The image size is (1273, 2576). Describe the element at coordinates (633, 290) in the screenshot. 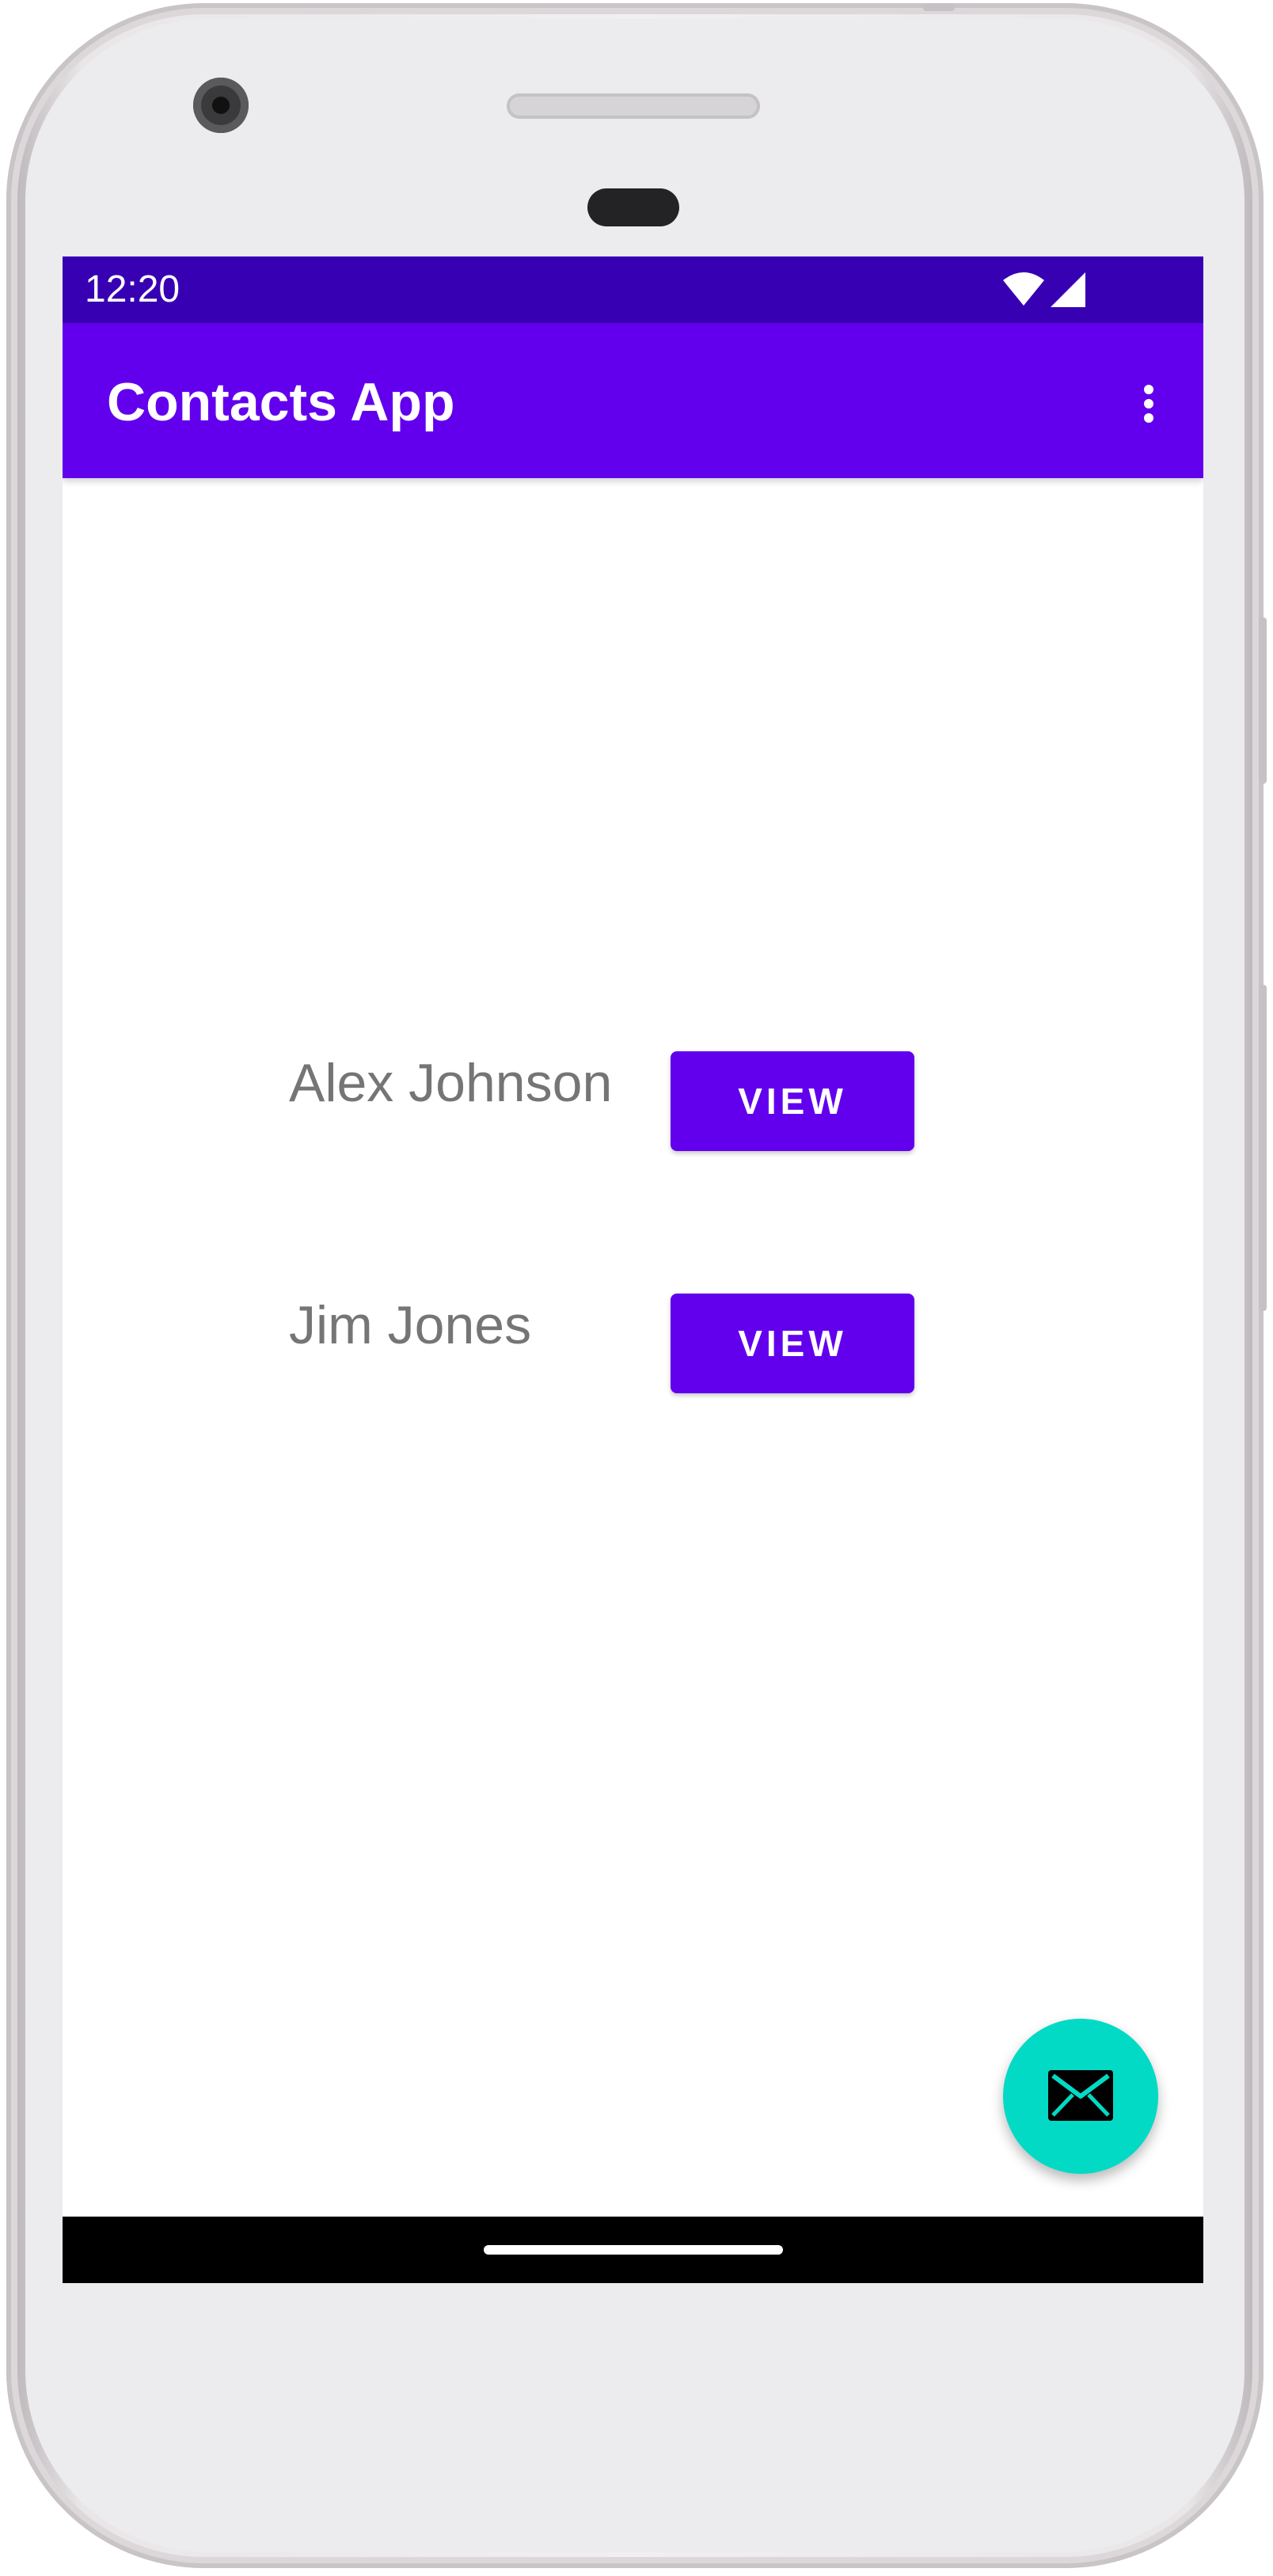

I see `status-bar: 12:20` at that location.